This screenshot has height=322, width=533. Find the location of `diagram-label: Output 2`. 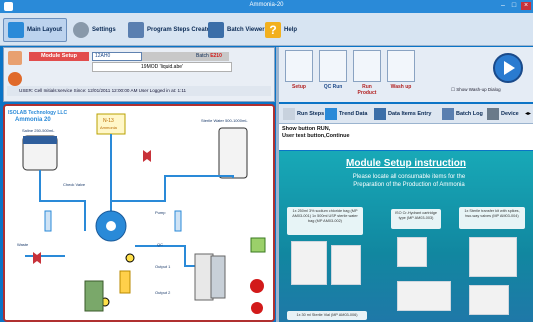

diagram-label: Output 2 is located at coordinates (163, 292).